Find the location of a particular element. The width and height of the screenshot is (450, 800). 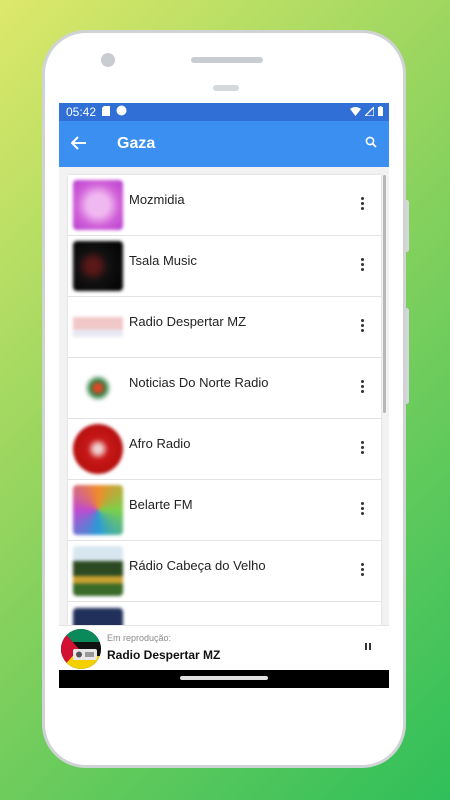

mozmidia-logo is located at coordinates (98, 205).